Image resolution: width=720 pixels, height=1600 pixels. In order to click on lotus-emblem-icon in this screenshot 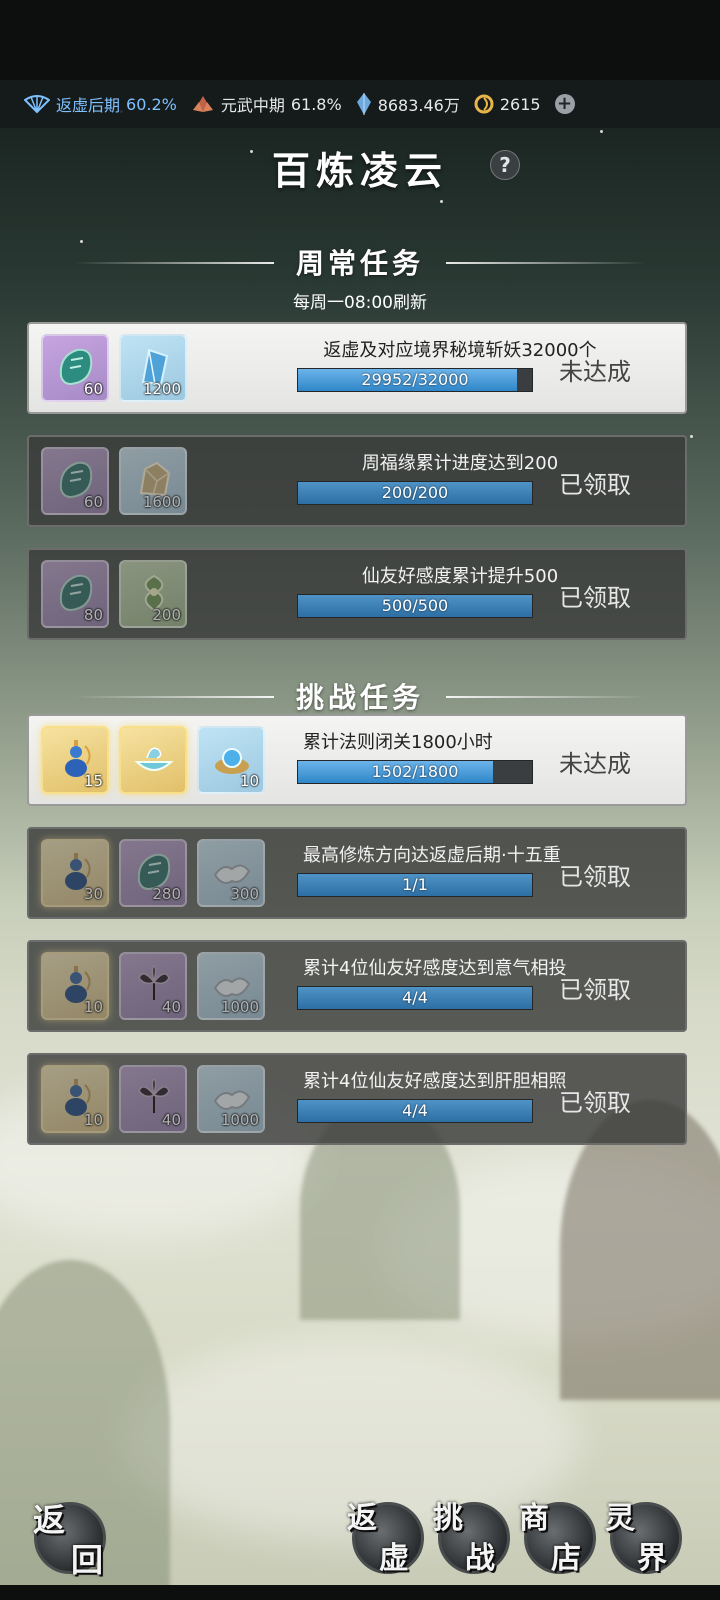, I will do `click(202, 104)`.